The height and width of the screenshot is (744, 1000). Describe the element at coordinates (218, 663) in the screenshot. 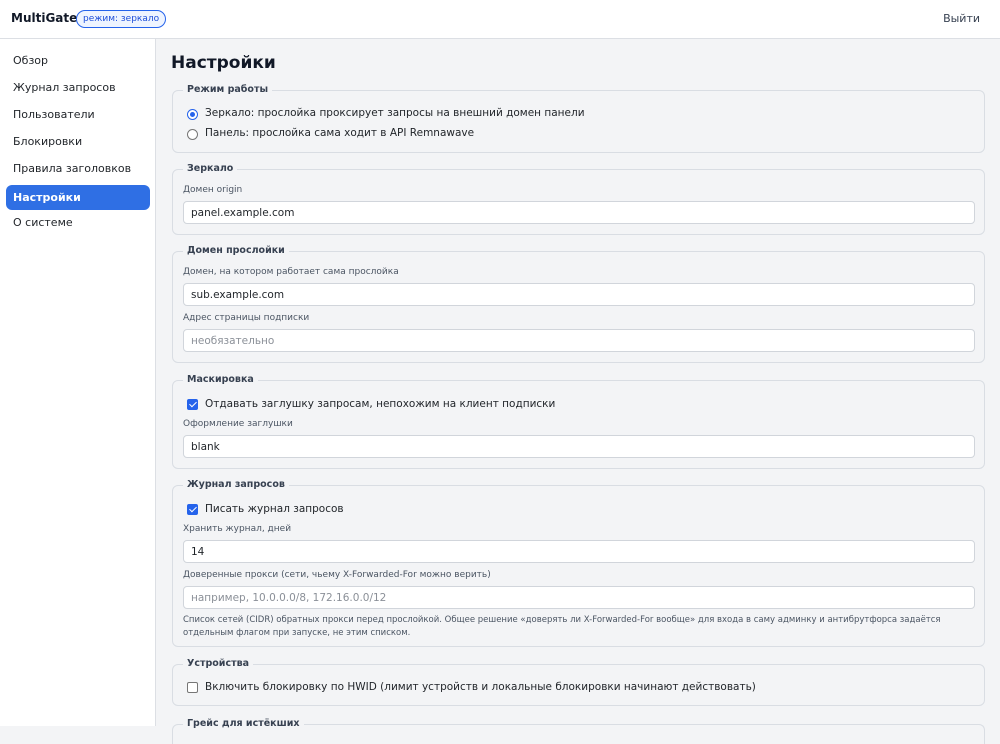

I see `section-legend: Устройства` at that location.